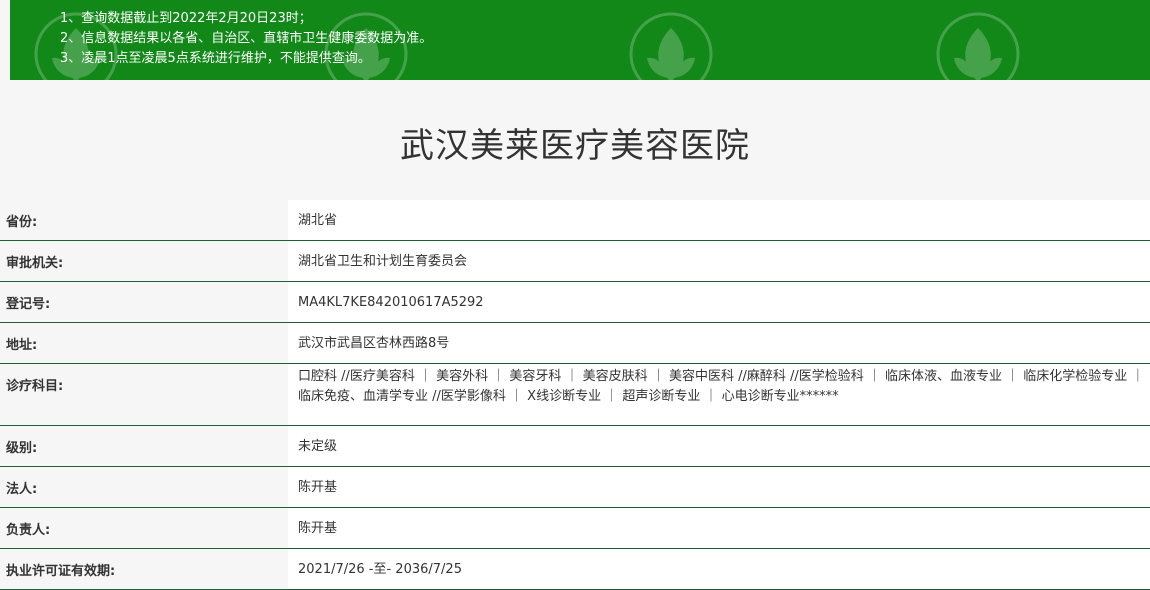 This screenshot has width=1150, height=590. What do you see at coordinates (22, 448) in the screenshot?
I see `field-label-level: 级别:` at bounding box center [22, 448].